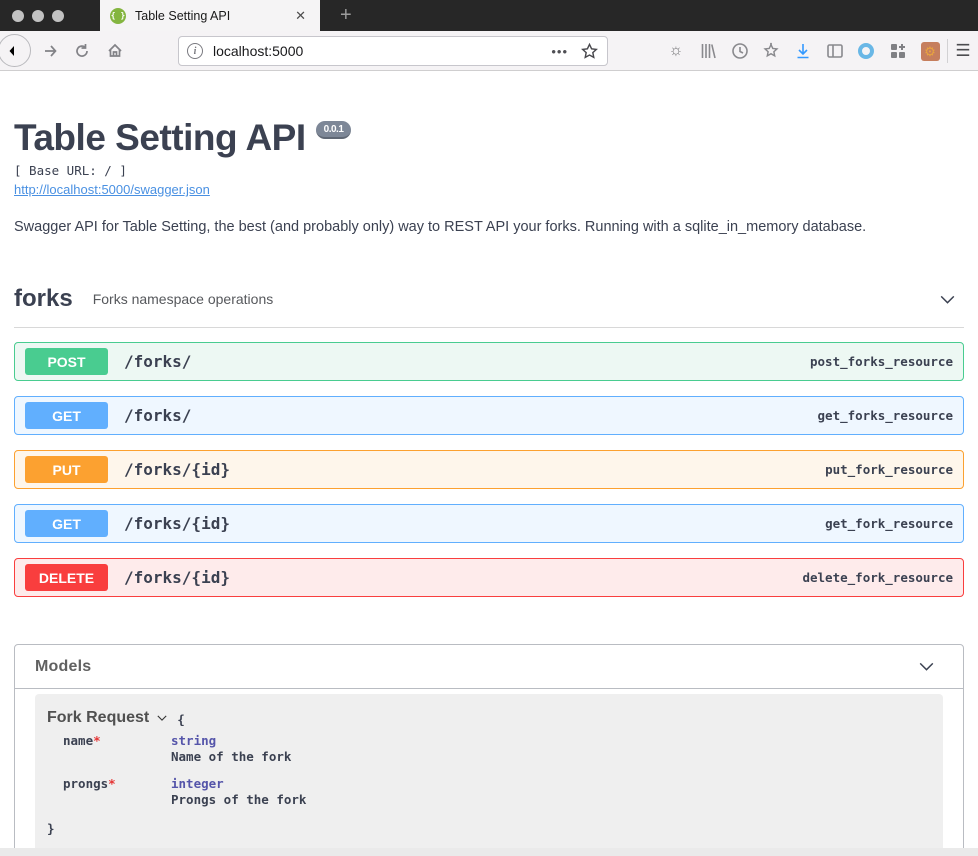  Describe the element at coordinates (58, 16) in the screenshot. I see `window-zoom-button` at that location.